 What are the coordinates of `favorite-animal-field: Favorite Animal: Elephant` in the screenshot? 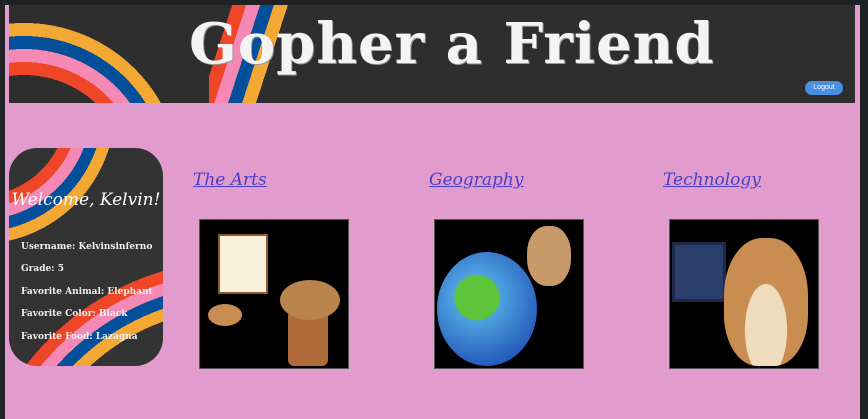 It's located at (87, 292).